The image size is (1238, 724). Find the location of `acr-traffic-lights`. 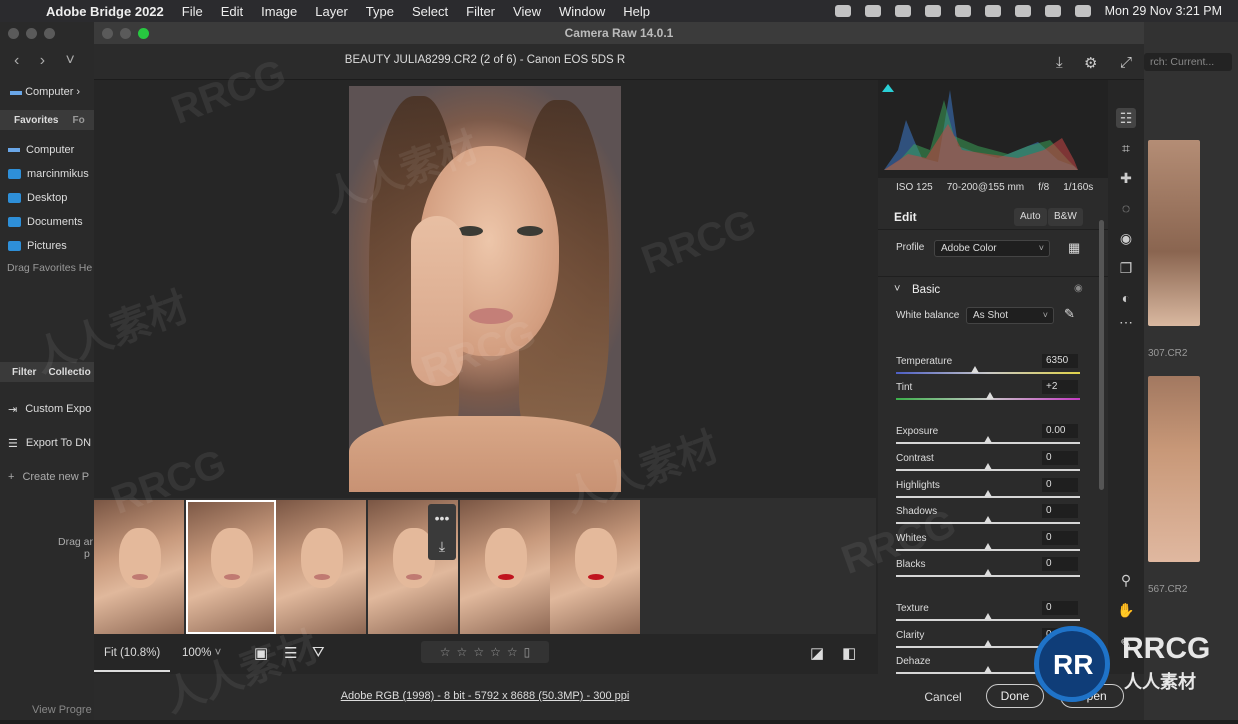

acr-traffic-lights is located at coordinates (125, 33).